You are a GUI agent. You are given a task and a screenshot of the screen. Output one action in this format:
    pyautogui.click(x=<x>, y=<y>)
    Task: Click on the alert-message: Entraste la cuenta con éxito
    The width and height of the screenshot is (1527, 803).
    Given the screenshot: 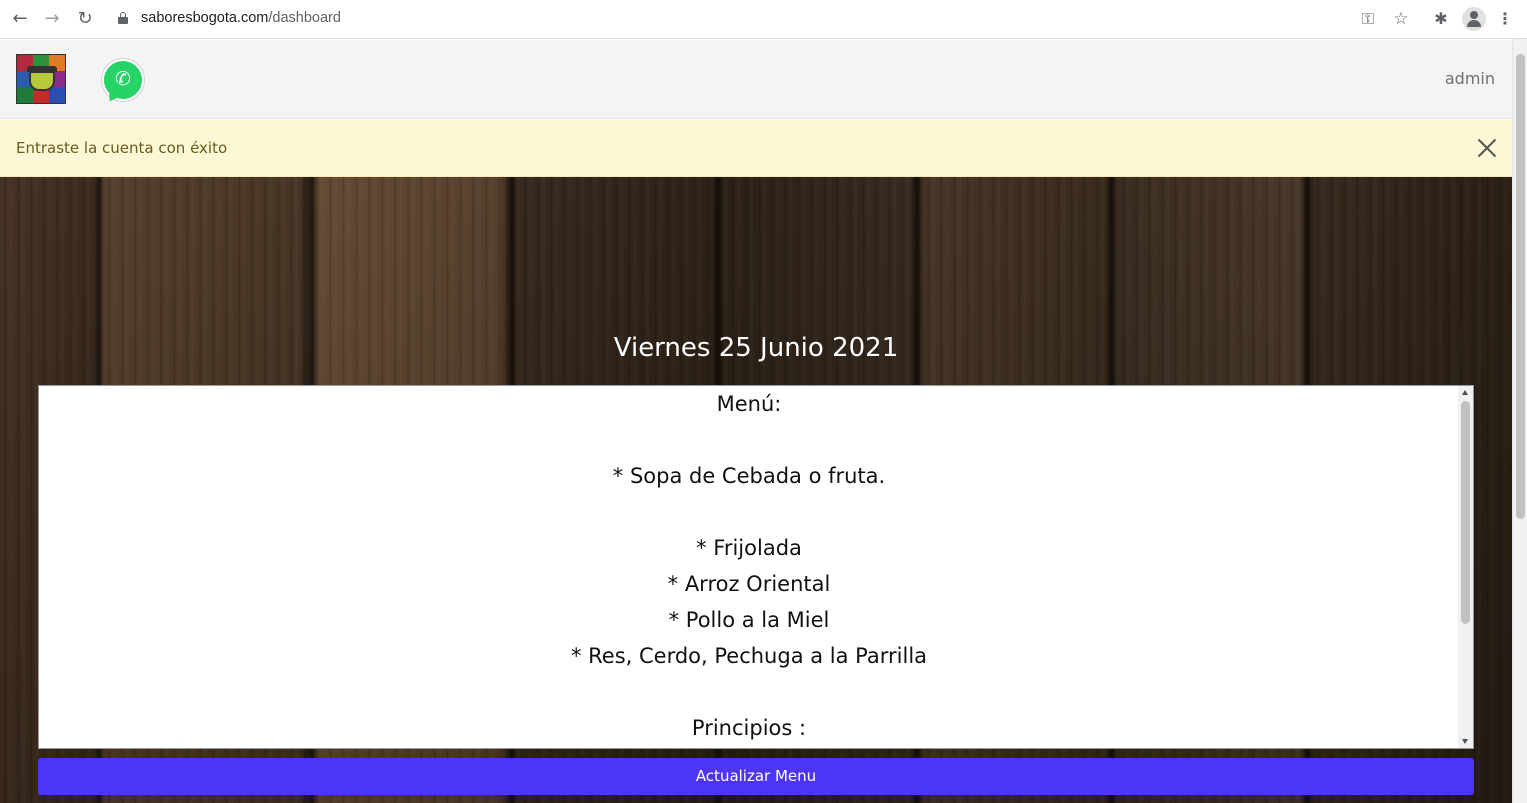 What is the action you would take?
    pyautogui.click(x=122, y=148)
    